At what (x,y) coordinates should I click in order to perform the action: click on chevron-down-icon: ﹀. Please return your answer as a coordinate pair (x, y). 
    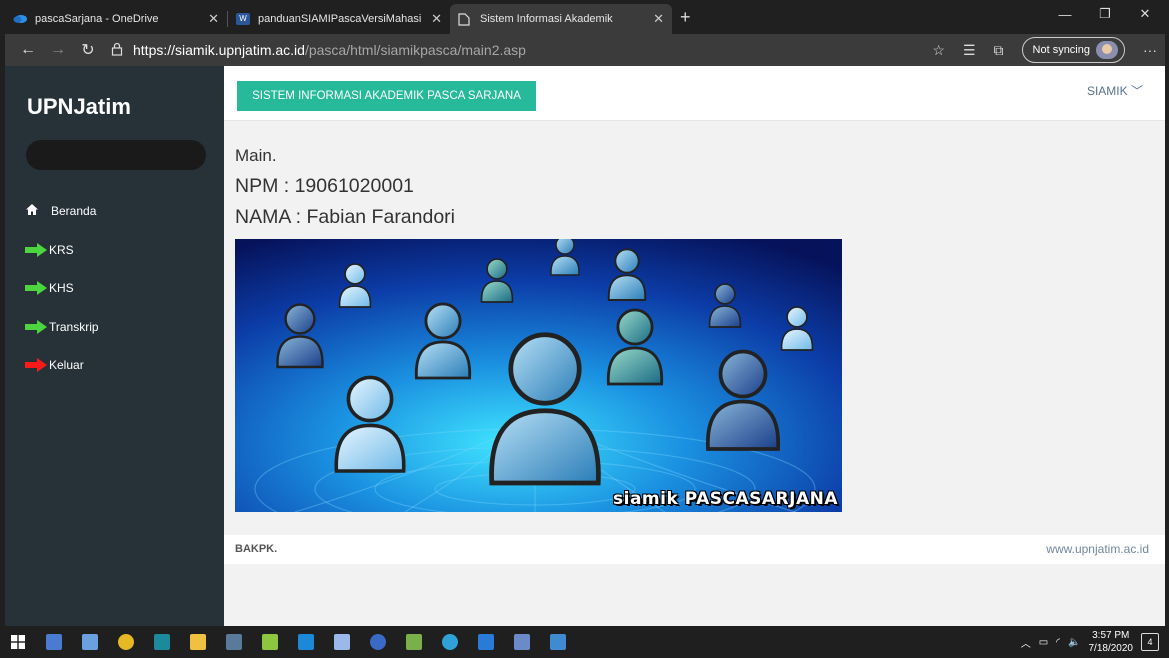
    Looking at the image, I should click on (1136, 91).